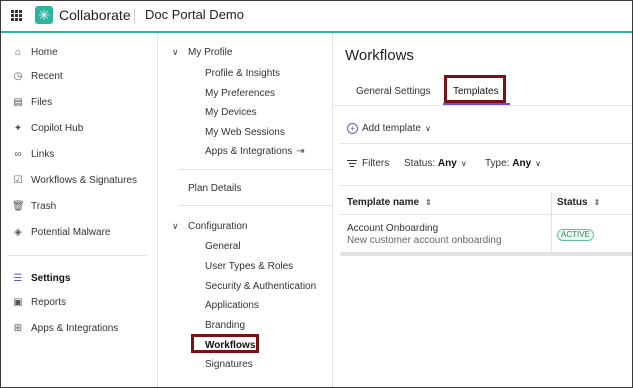 The image size is (633, 388). Describe the element at coordinates (44, 52) in the screenshot. I see `sidebar-item-label: Home` at that location.